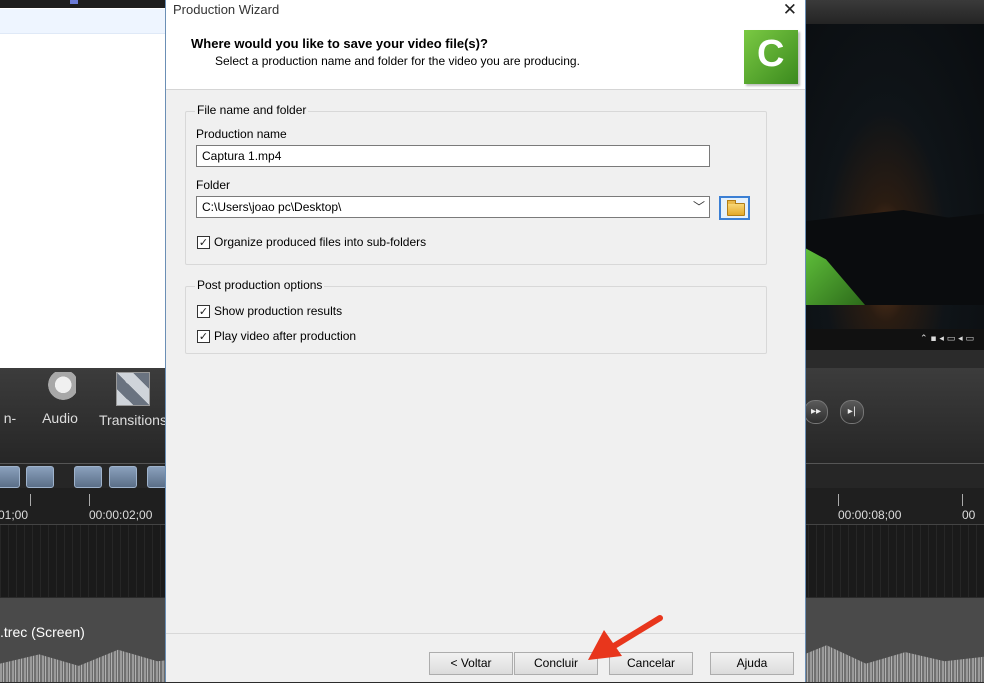 This screenshot has width=984, height=683. I want to click on finish-button: Concluir, so click(556, 663).